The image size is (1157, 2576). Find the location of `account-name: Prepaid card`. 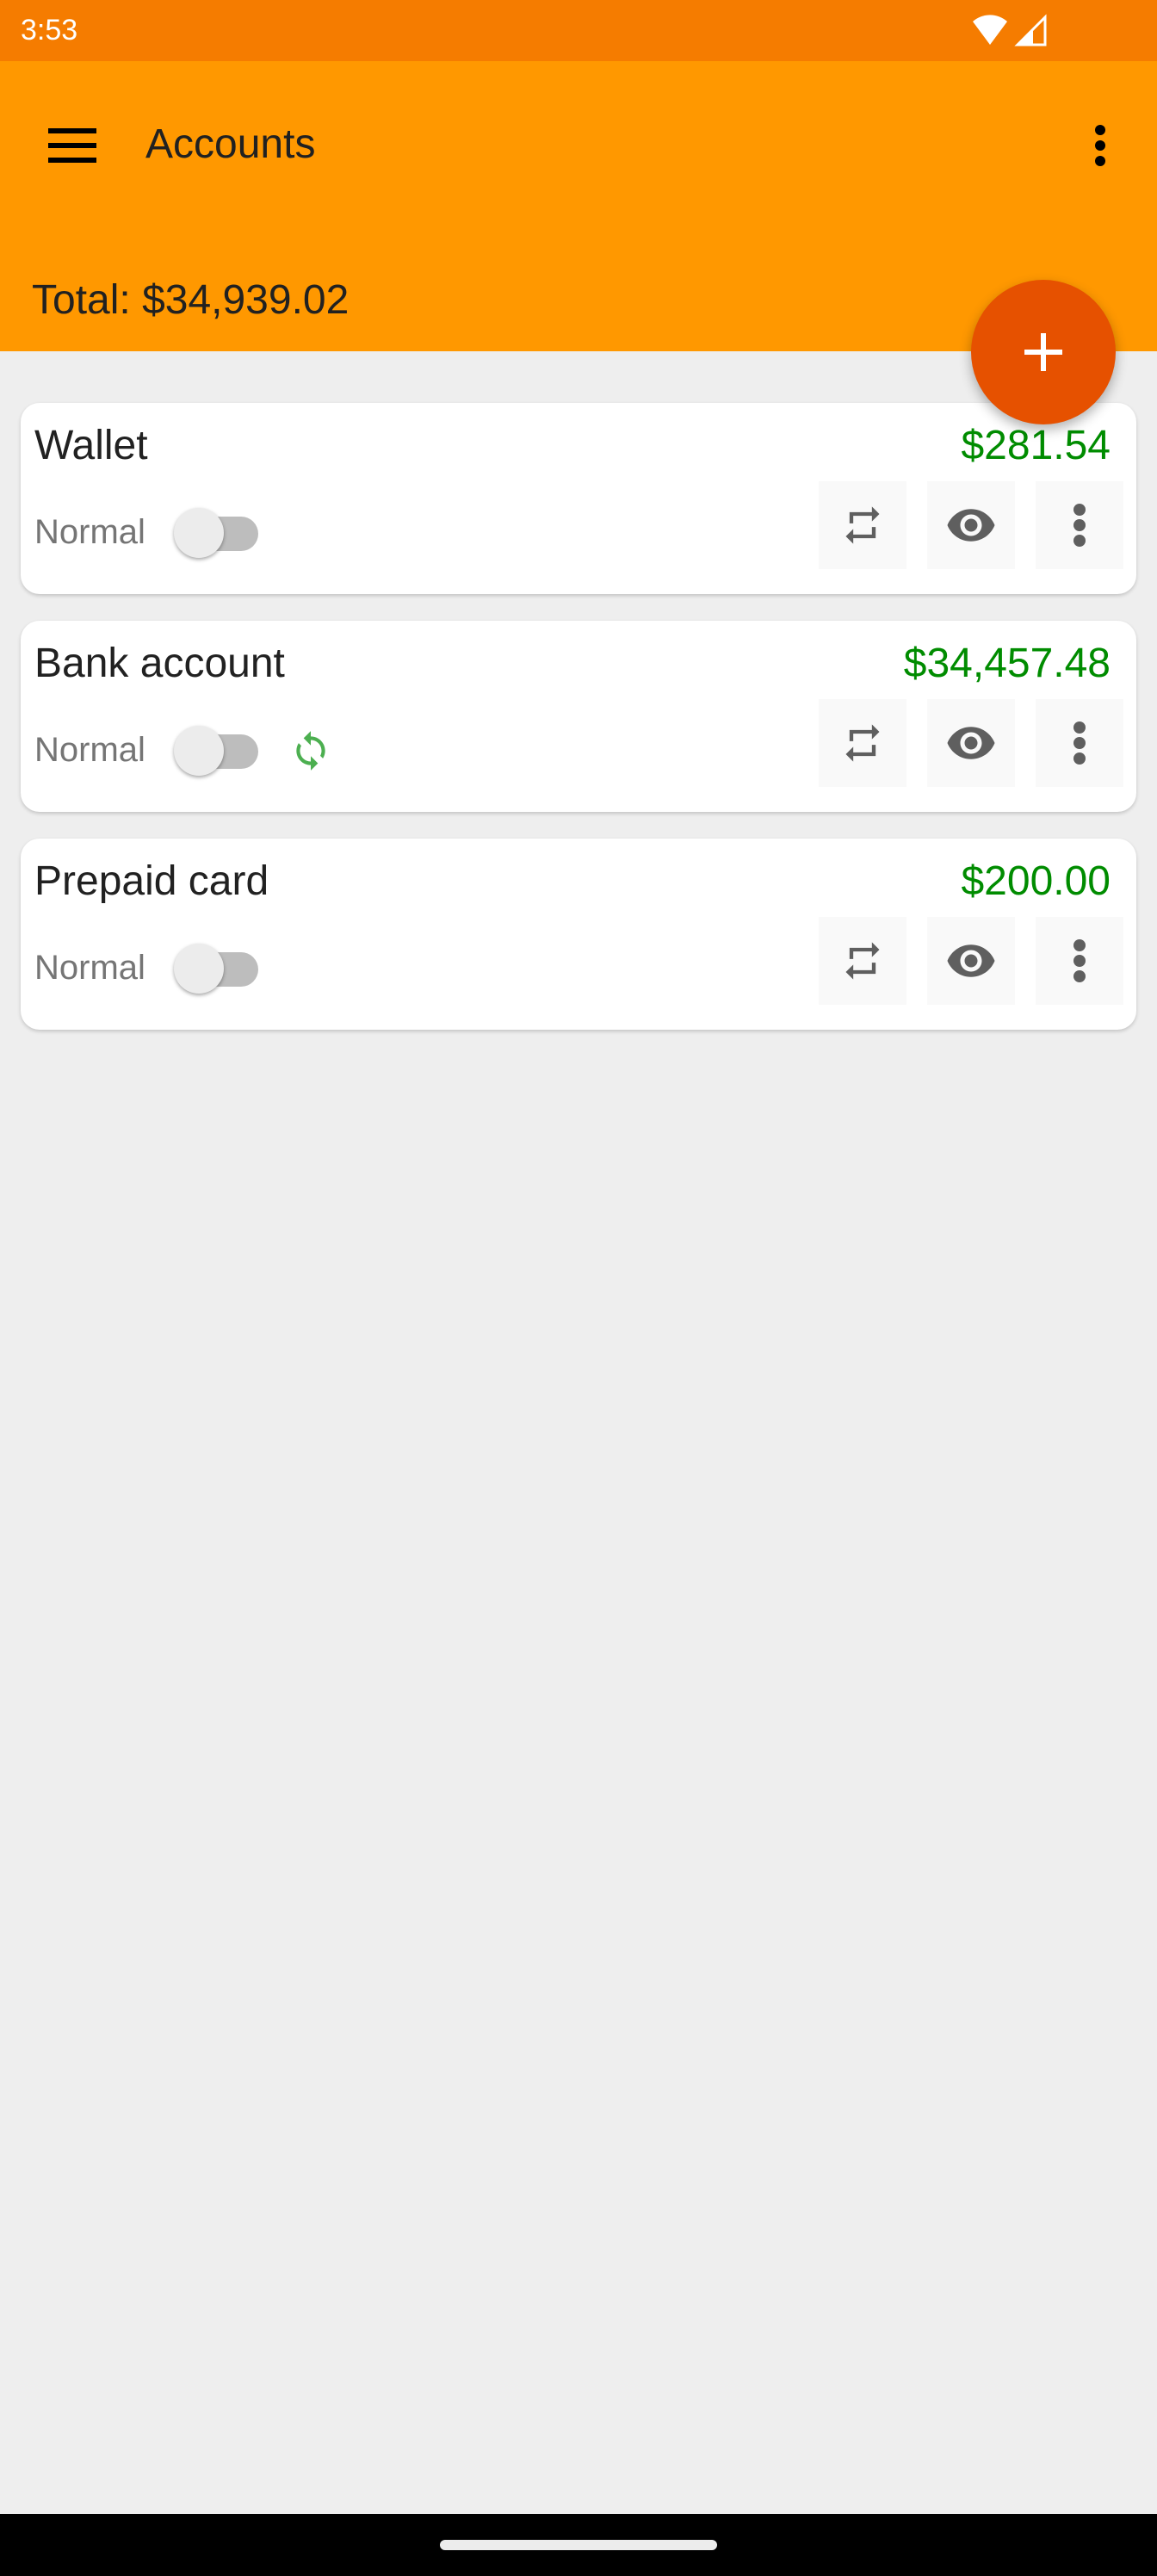

account-name: Prepaid card is located at coordinates (151, 881).